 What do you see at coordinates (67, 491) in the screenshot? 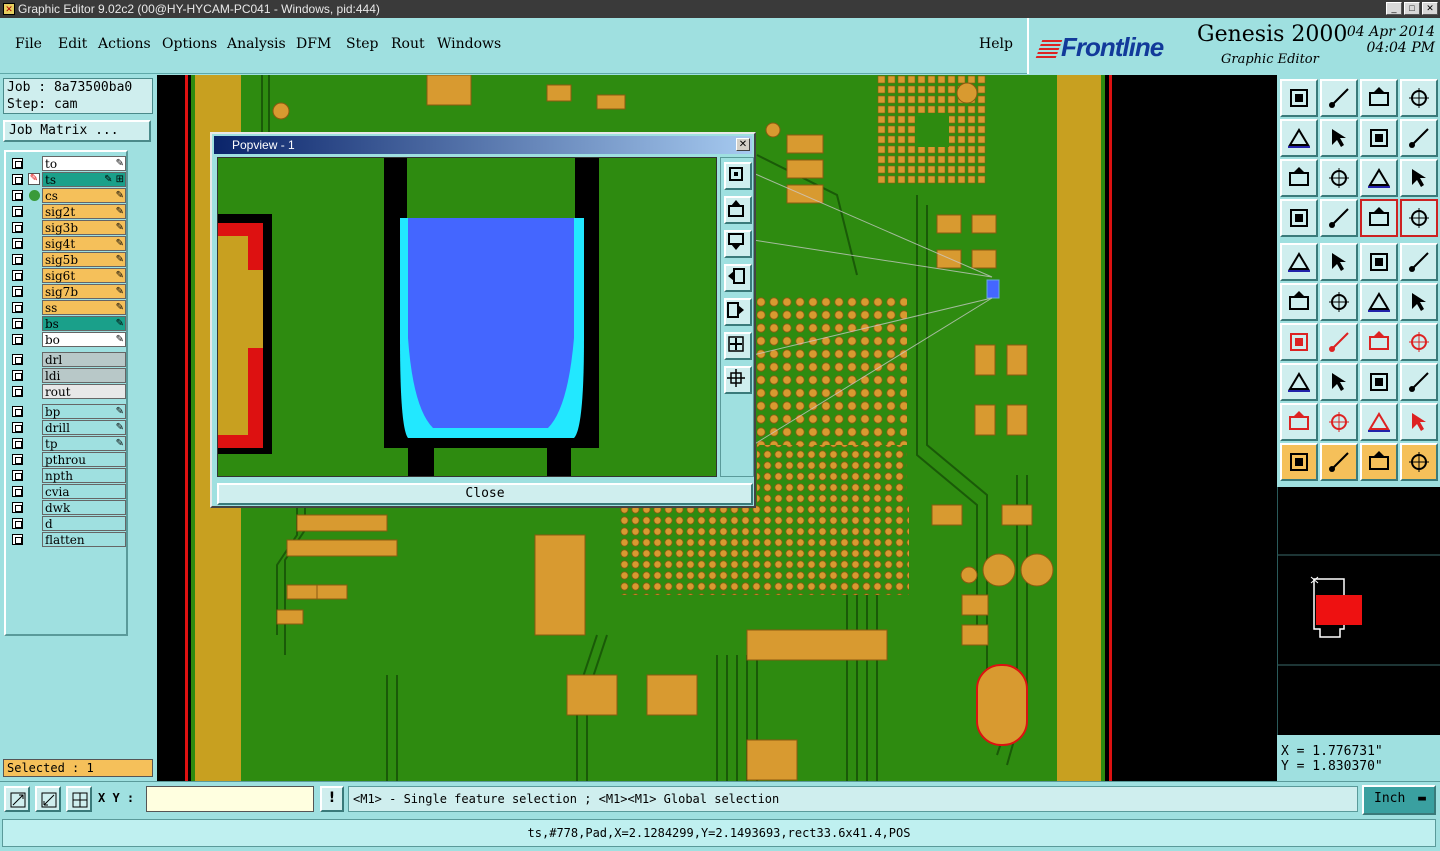
I see `layer-row-cvia: cvia` at bounding box center [67, 491].